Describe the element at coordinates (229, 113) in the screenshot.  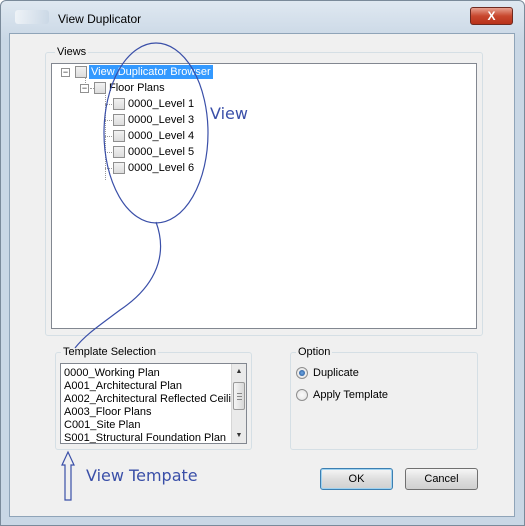
I see `view-annotation: View` at that location.